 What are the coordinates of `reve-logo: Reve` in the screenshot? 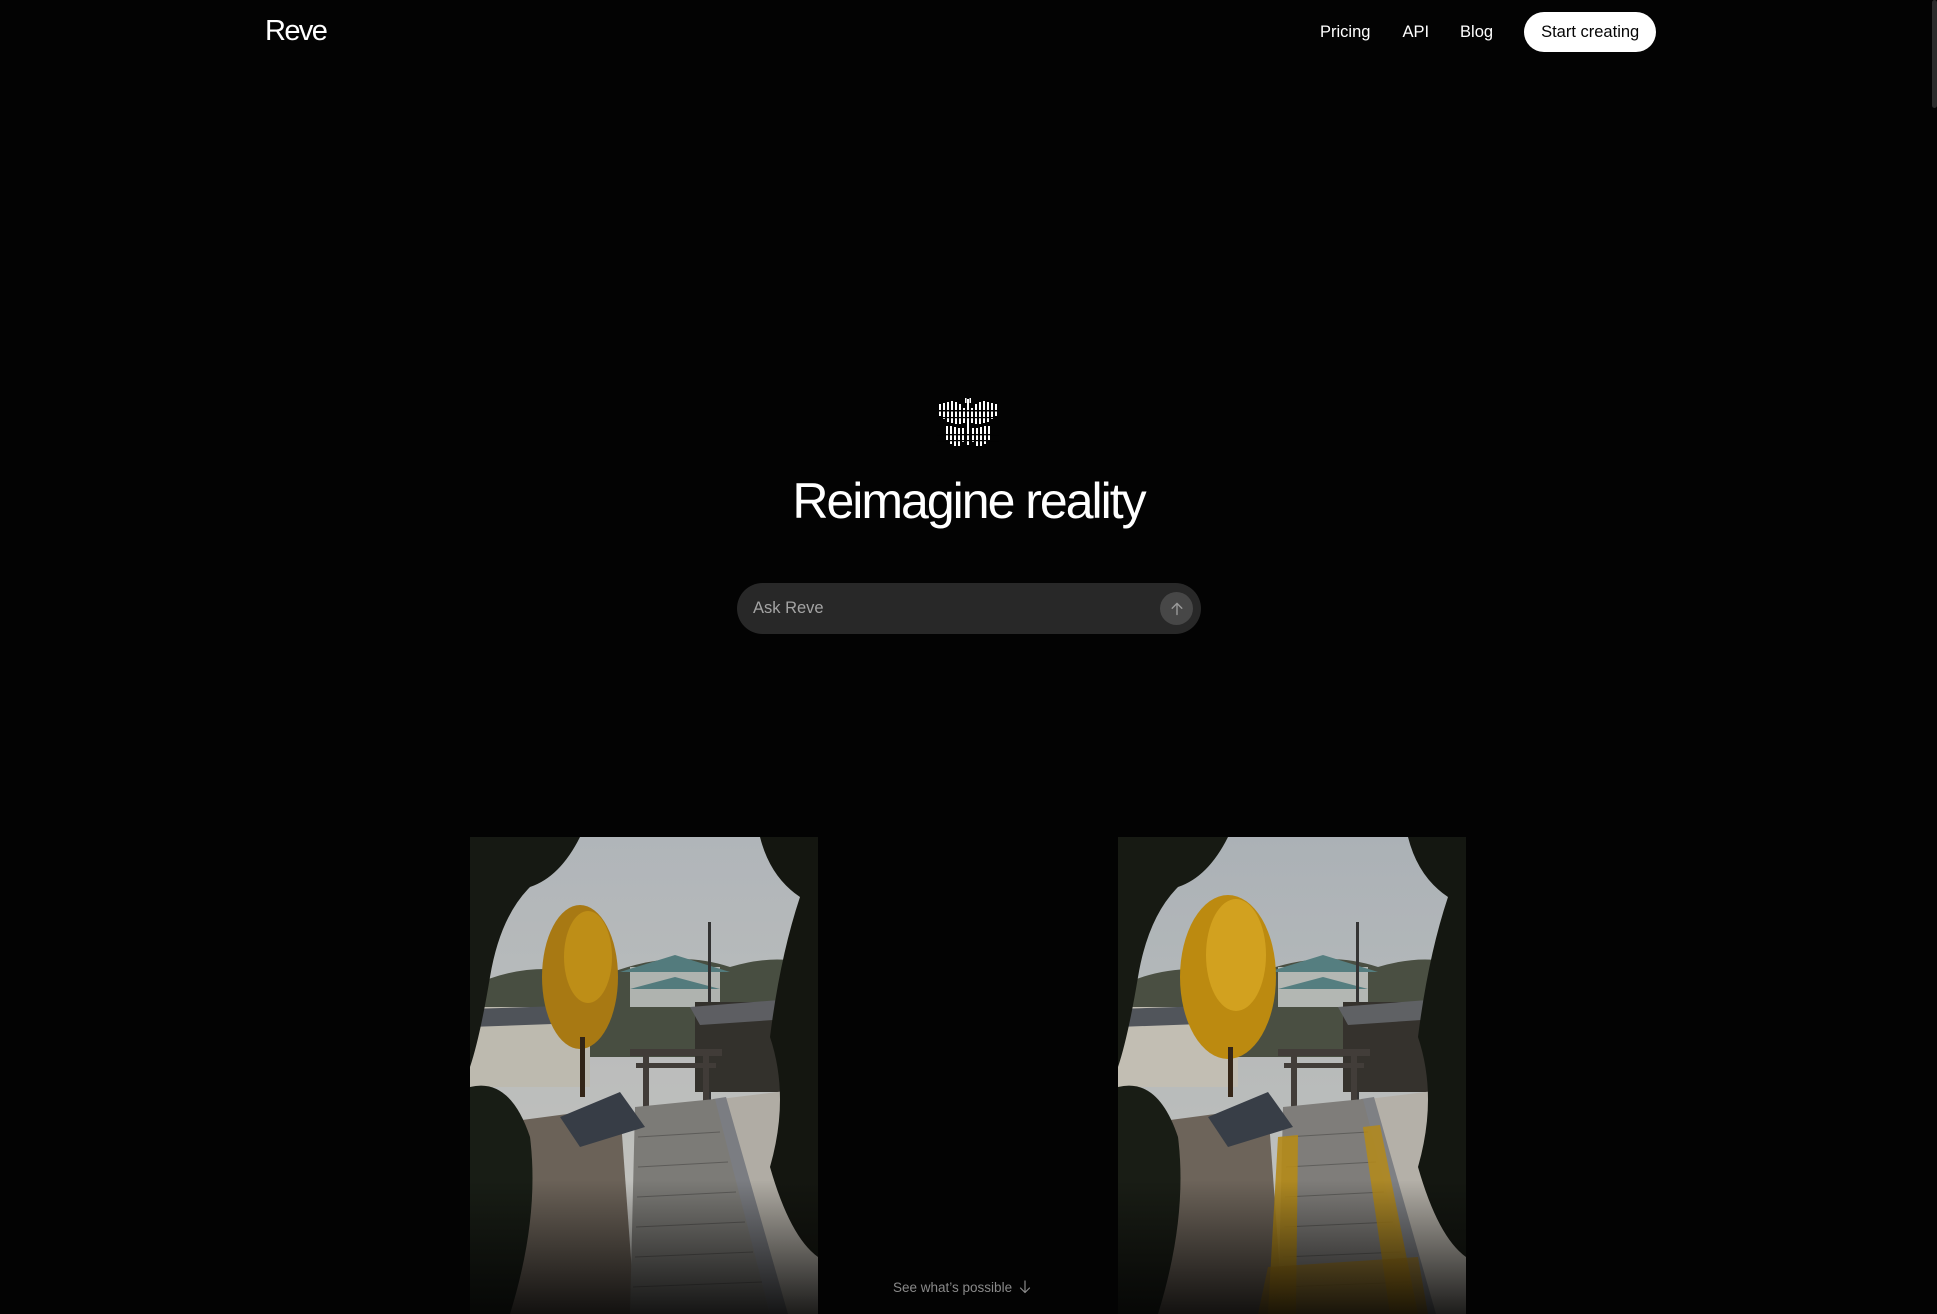 It's located at (296, 31).